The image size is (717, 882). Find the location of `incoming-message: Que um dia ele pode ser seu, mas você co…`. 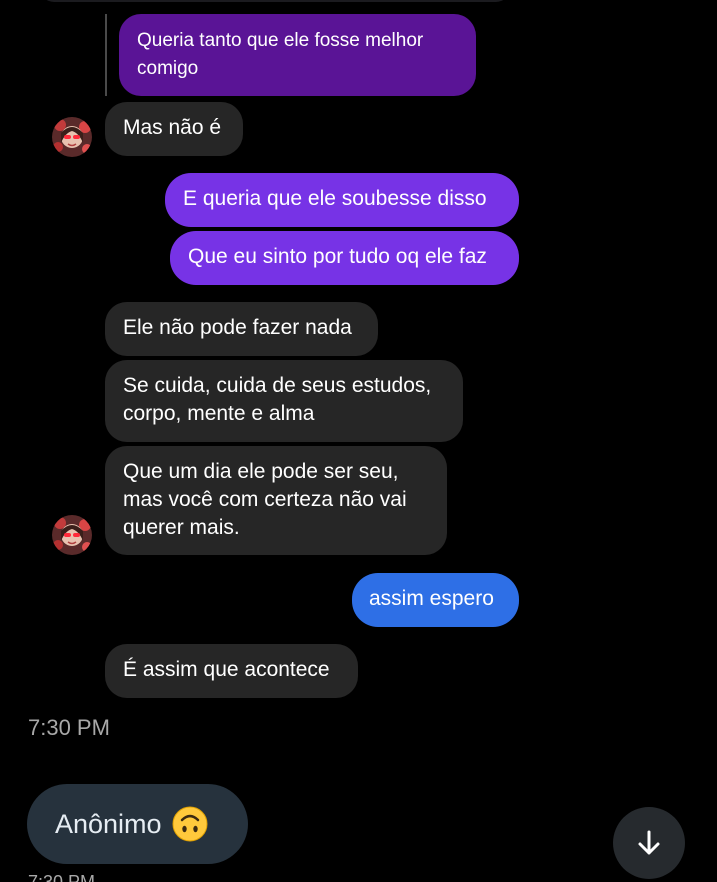

incoming-message: Que um dia ele pode ser seu, mas você co… is located at coordinates (276, 500).